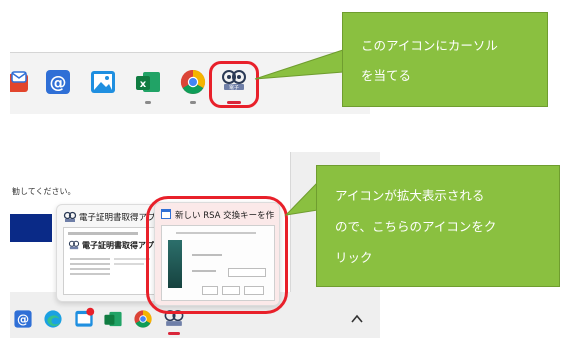 Image resolution: width=564 pixels, height=338 pixels. Describe the element at coordinates (354, 257) in the screenshot. I see `callout-bottom-line3: リック` at that location.